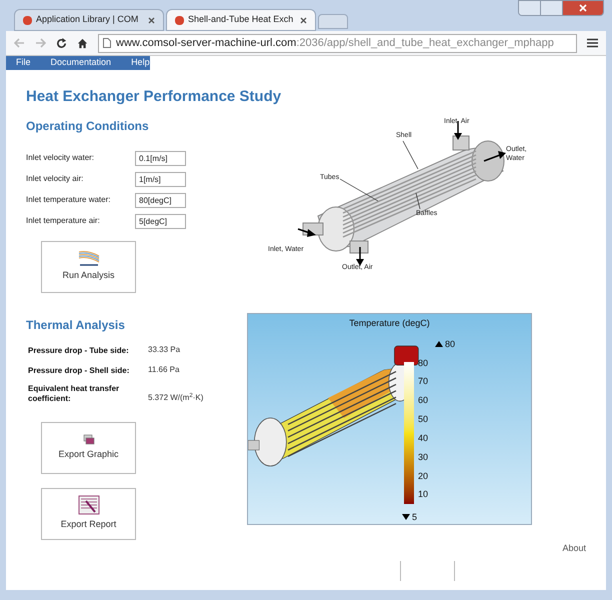 The width and height of the screenshot is (612, 600). Describe the element at coordinates (55, 179) in the screenshot. I see `field-label: Inlet velocity air:` at that location.